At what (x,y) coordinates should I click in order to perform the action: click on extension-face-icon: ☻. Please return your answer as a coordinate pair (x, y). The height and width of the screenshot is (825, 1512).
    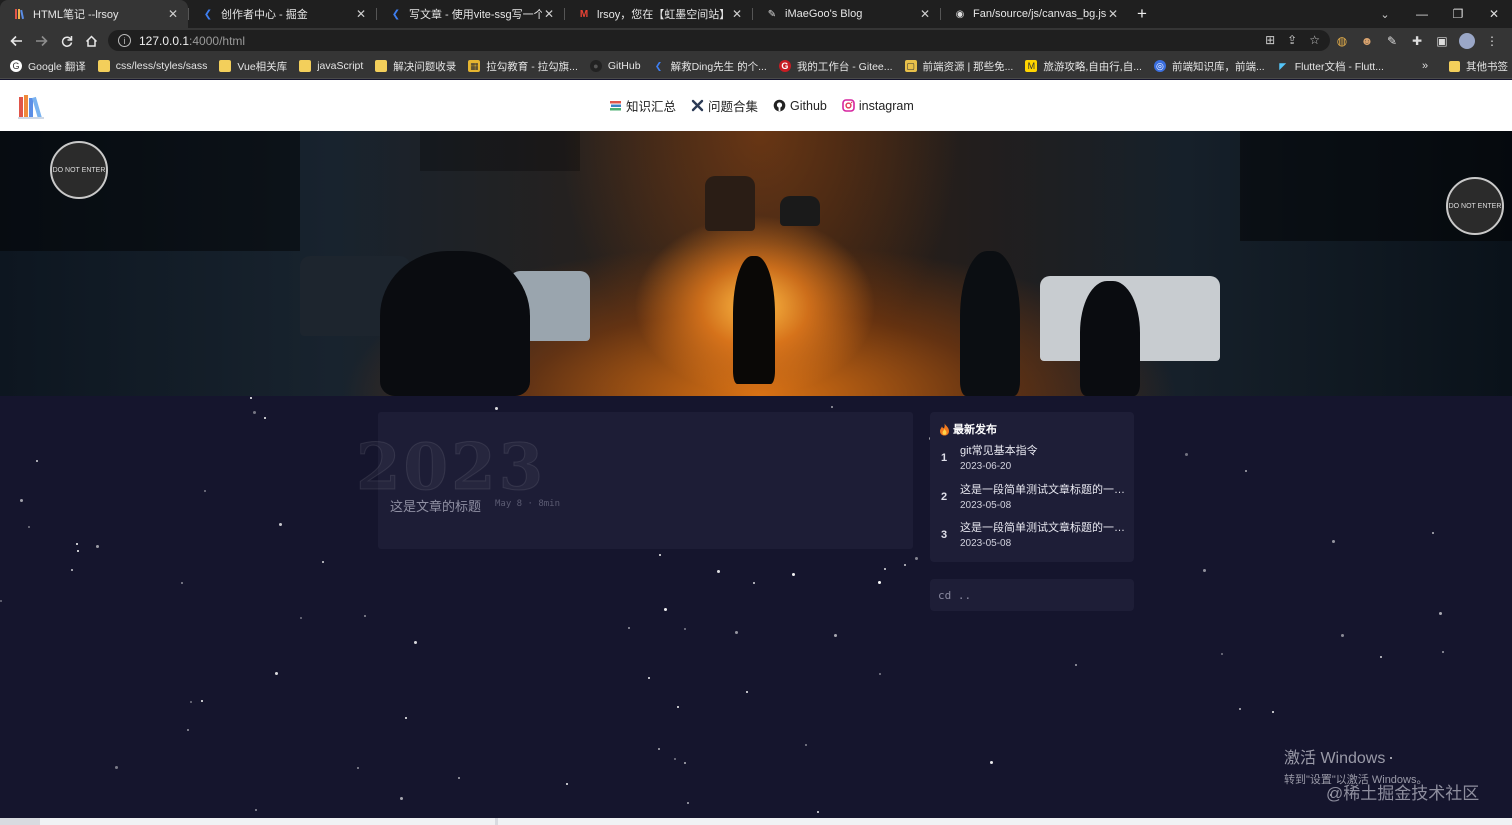
    Looking at the image, I should click on (1367, 41).